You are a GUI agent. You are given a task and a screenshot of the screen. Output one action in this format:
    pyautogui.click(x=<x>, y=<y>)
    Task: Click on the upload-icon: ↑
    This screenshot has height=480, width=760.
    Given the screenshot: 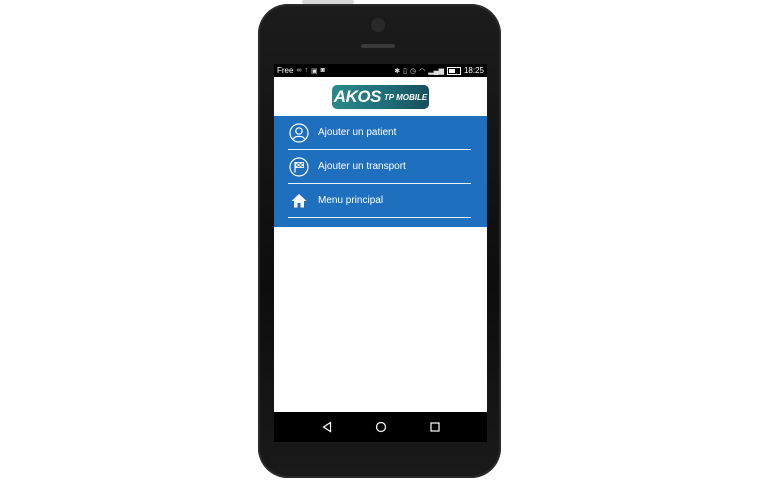 What is the action you would take?
    pyautogui.click(x=306, y=70)
    